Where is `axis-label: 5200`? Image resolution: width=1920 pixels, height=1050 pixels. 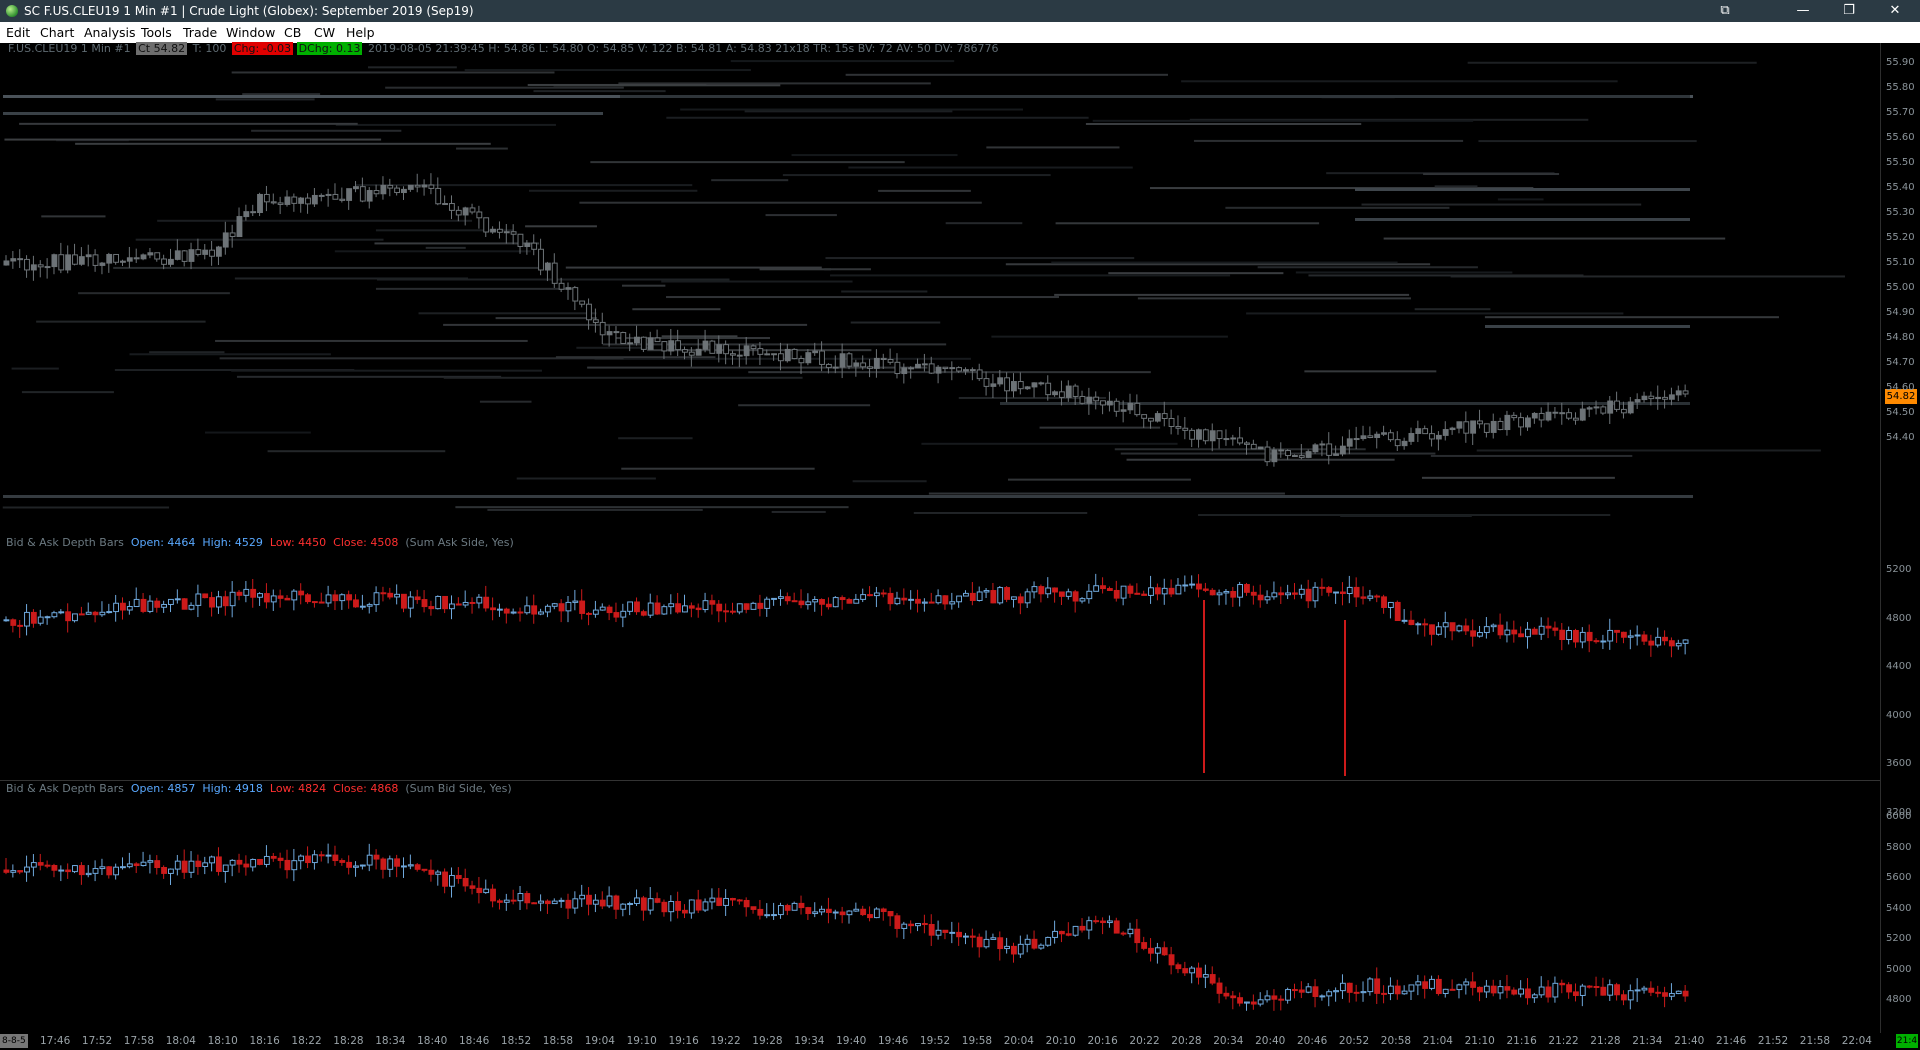
axis-label: 5200 is located at coordinates (1899, 938).